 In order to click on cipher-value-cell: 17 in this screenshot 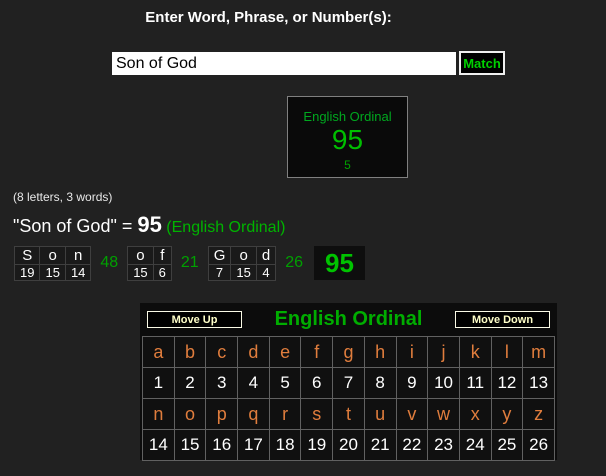, I will do `click(253, 445)`.